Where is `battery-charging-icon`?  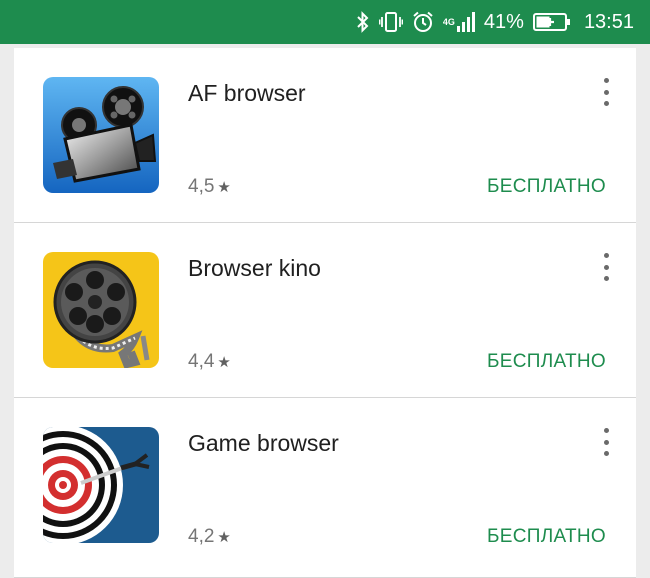
battery-charging-icon is located at coordinates (551, 22).